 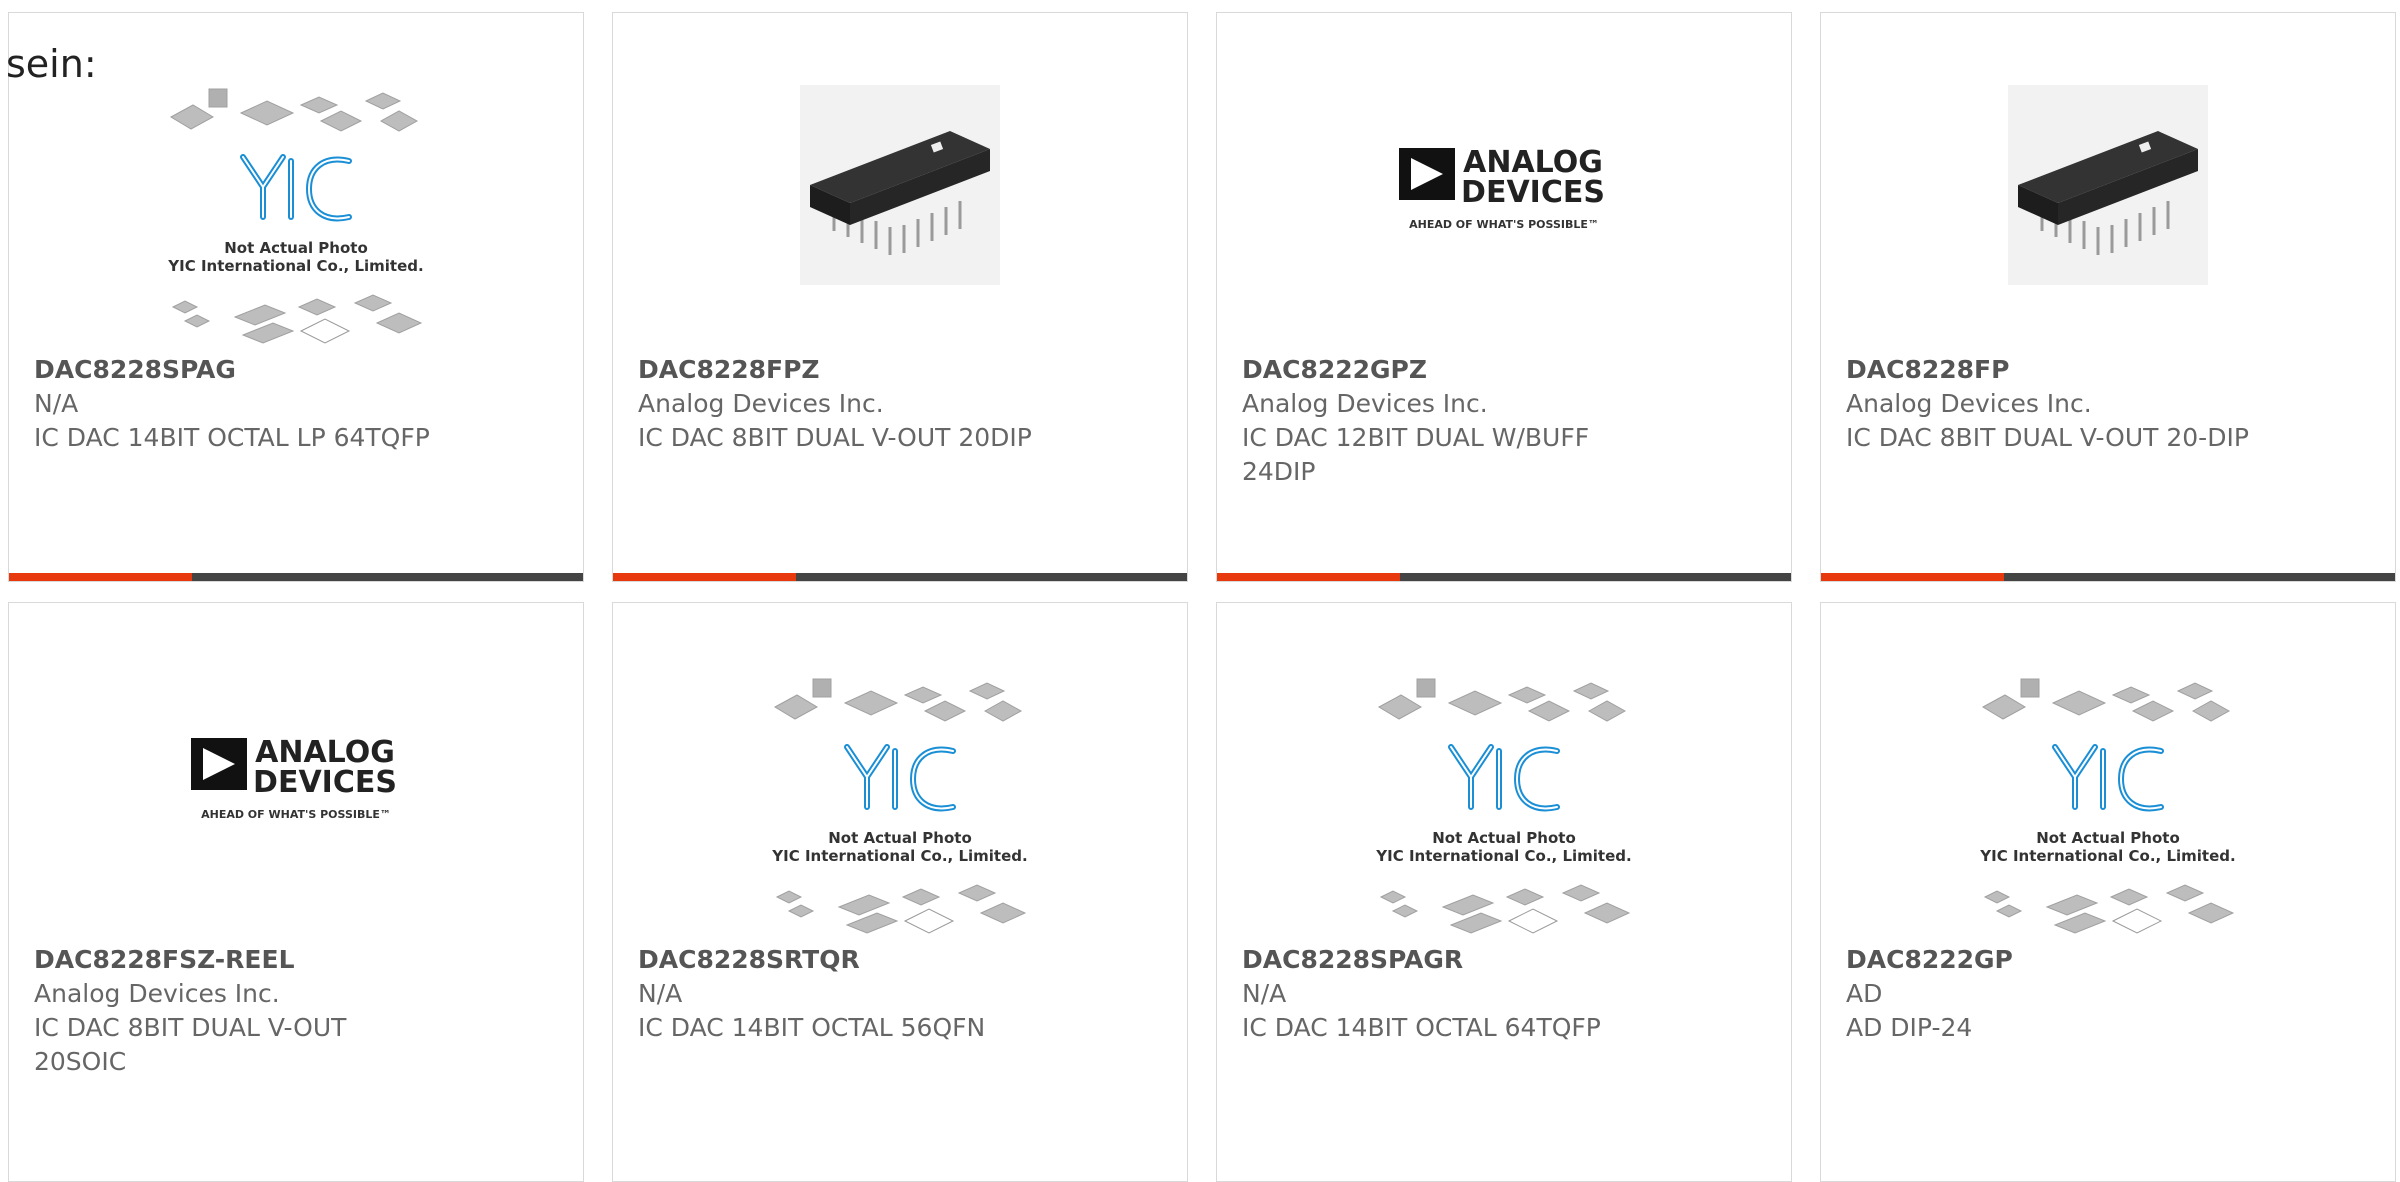 I want to click on description: IC DAC 14BIT OCTAL 56QFN, so click(x=812, y=1027).